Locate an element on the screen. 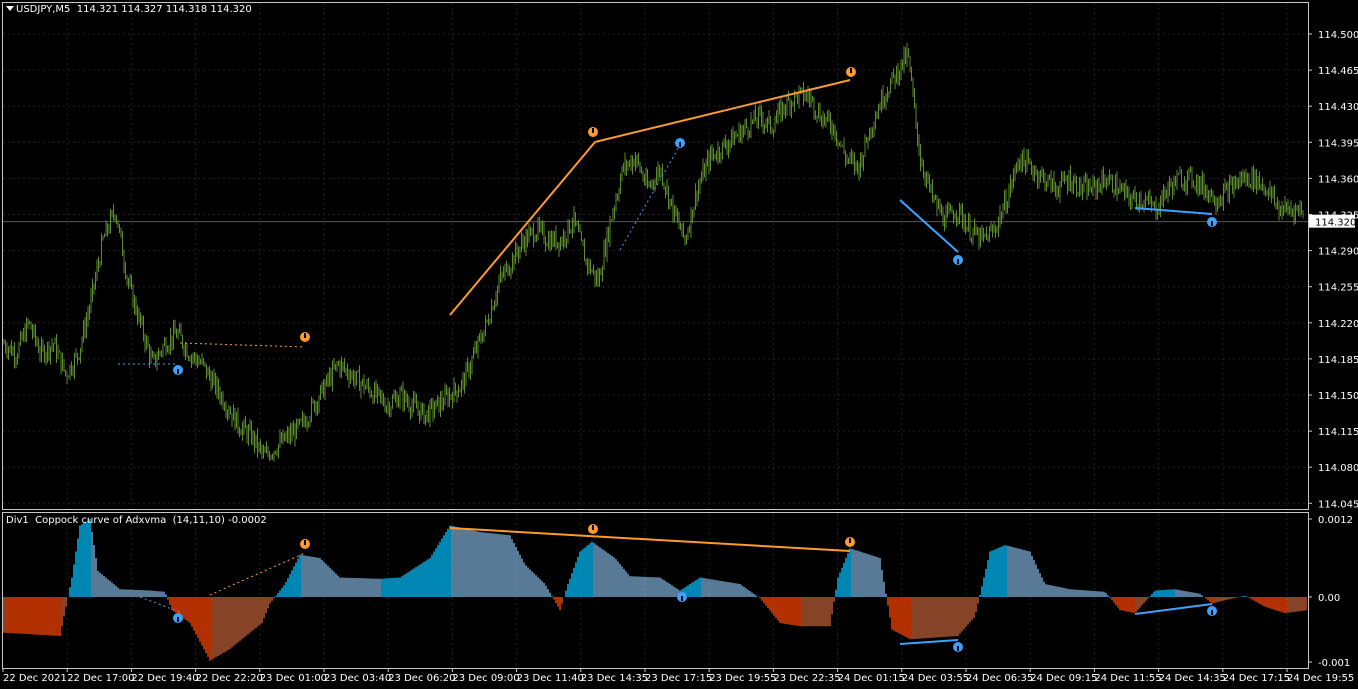 The height and width of the screenshot is (689, 1358). time-tick-label: 23 Dec 19:55 is located at coordinates (742, 678).